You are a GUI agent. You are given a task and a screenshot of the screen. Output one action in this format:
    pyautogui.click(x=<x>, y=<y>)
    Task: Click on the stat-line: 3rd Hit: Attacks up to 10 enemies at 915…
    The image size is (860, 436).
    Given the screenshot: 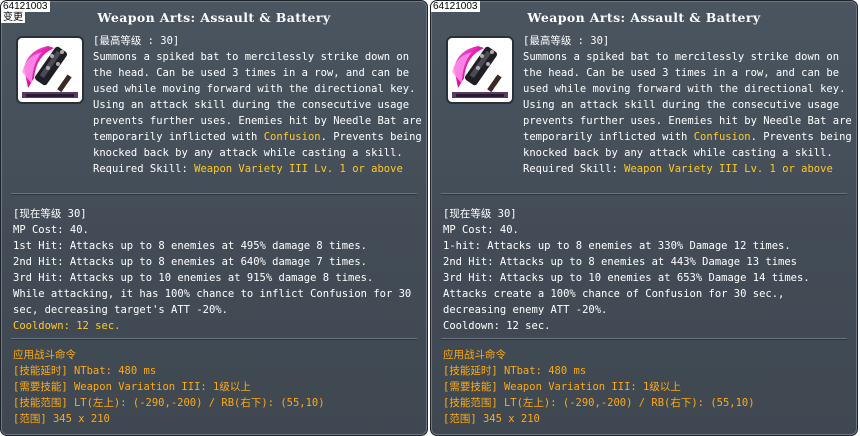 What is the action you would take?
    pyautogui.click(x=193, y=278)
    